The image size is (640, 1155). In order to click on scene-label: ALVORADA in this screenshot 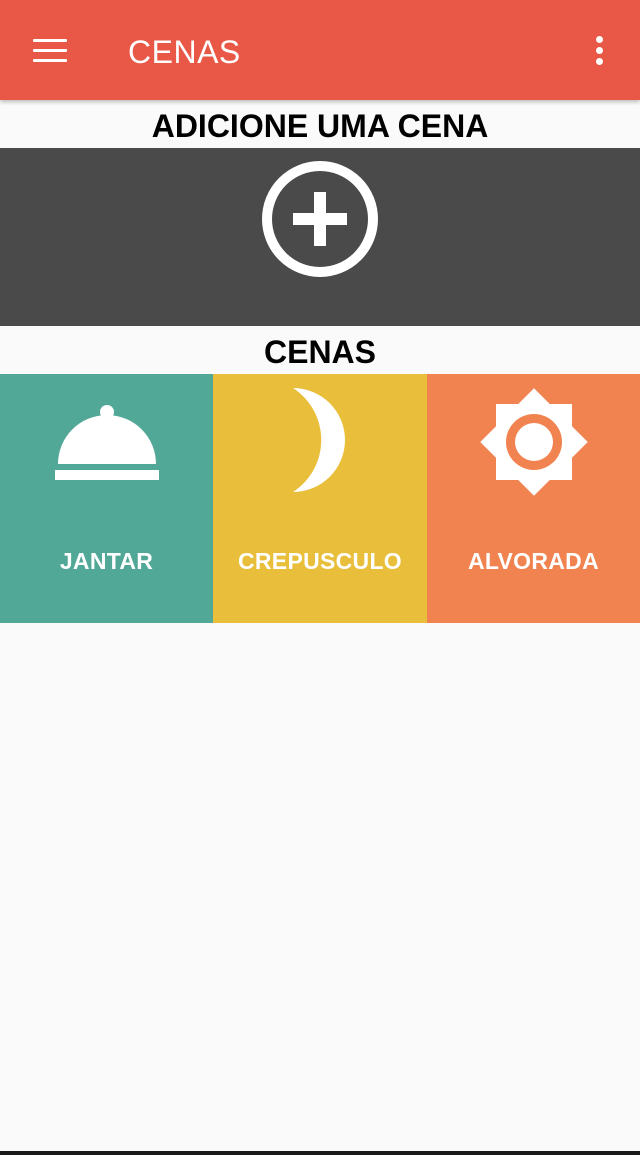, I will do `click(533, 561)`.